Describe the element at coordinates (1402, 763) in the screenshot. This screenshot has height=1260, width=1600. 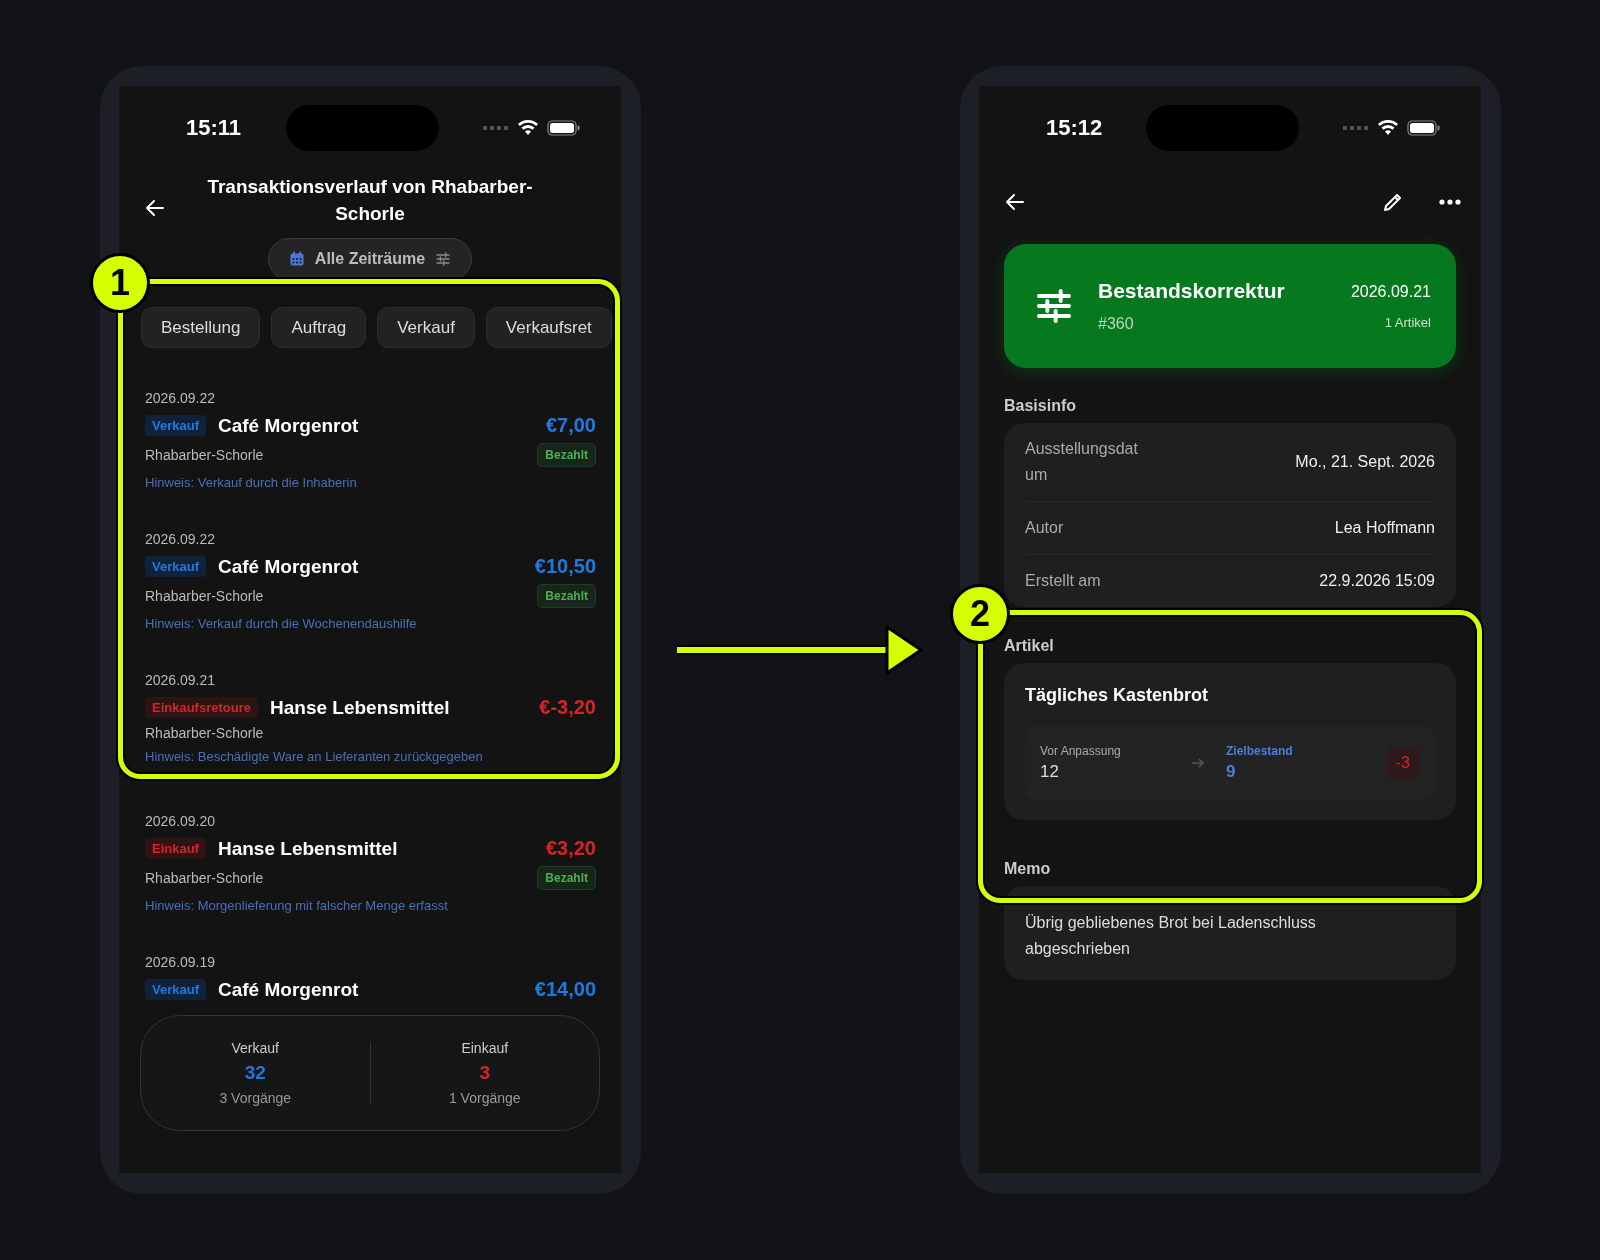
I see `difference-badge: -3` at that location.